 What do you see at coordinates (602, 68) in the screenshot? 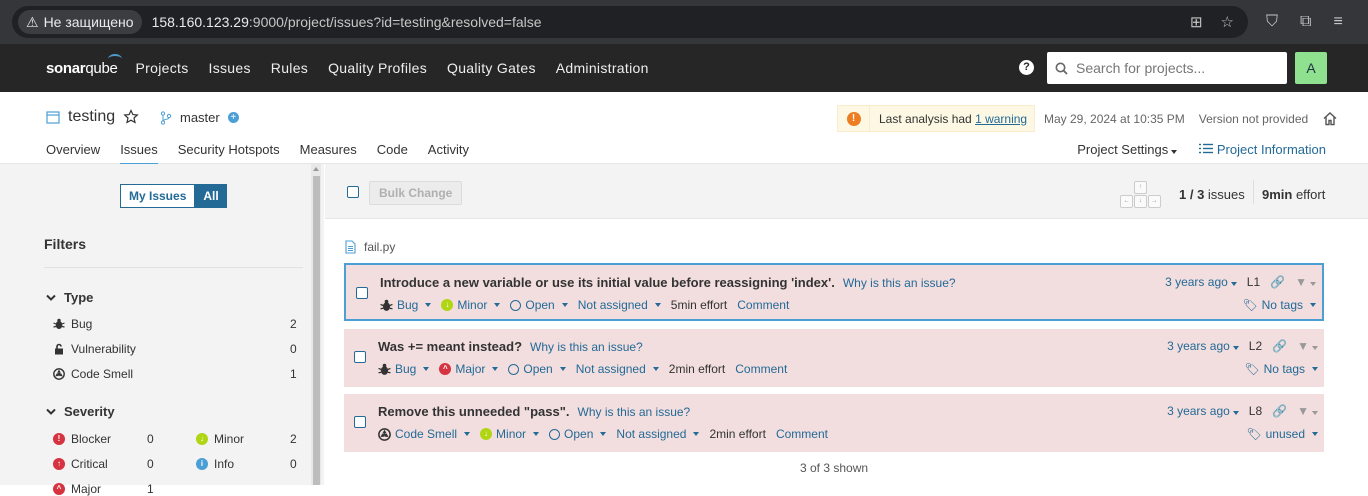
I see `nav-administration: Administration` at bounding box center [602, 68].